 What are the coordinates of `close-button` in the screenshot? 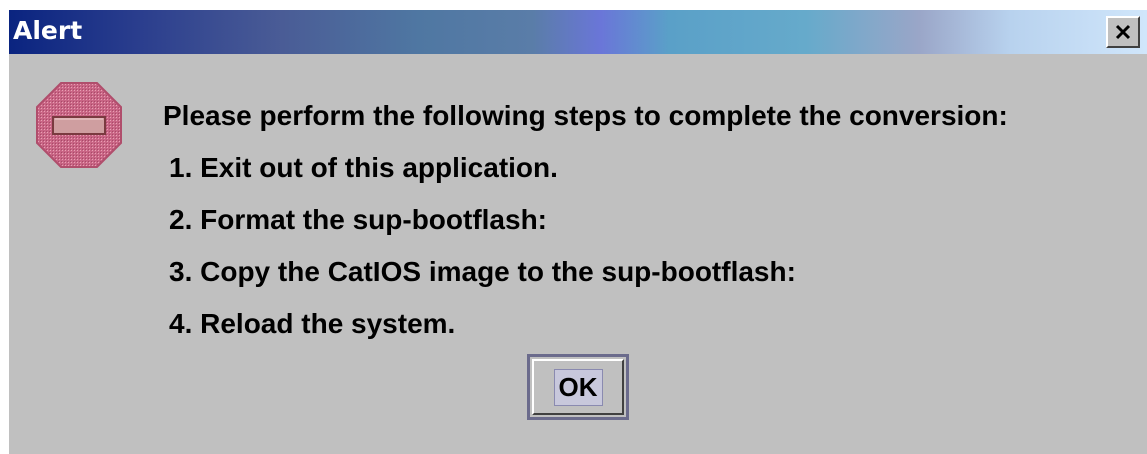 It's located at (1123, 32).